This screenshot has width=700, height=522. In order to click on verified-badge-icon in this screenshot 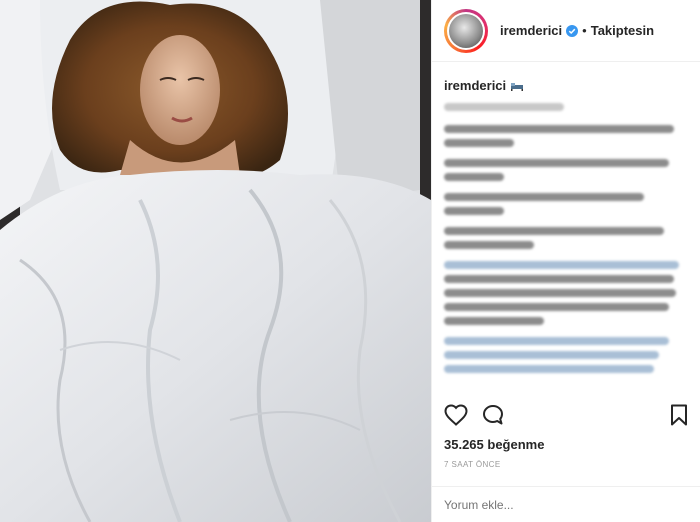, I will do `click(572, 30)`.